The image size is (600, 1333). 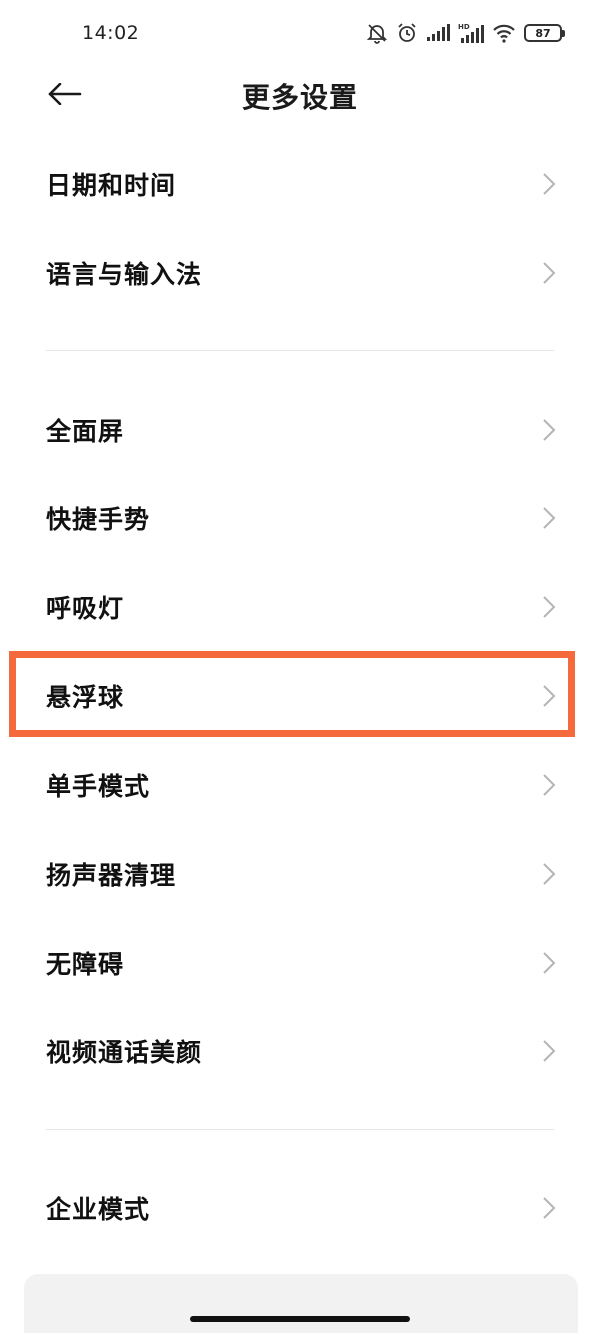 I want to click on battery-icon: 87, so click(x=544, y=33).